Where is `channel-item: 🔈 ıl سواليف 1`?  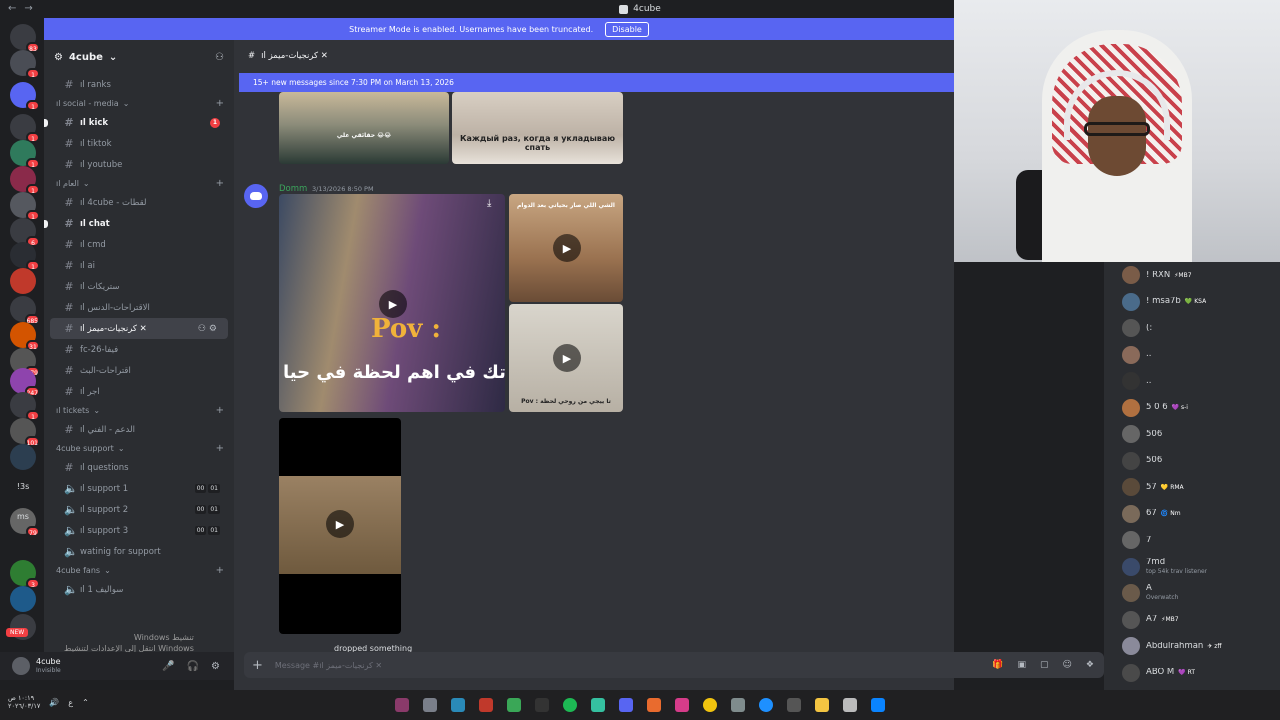
channel-item: 🔈 ıl سواليف 1 is located at coordinates (139, 589).